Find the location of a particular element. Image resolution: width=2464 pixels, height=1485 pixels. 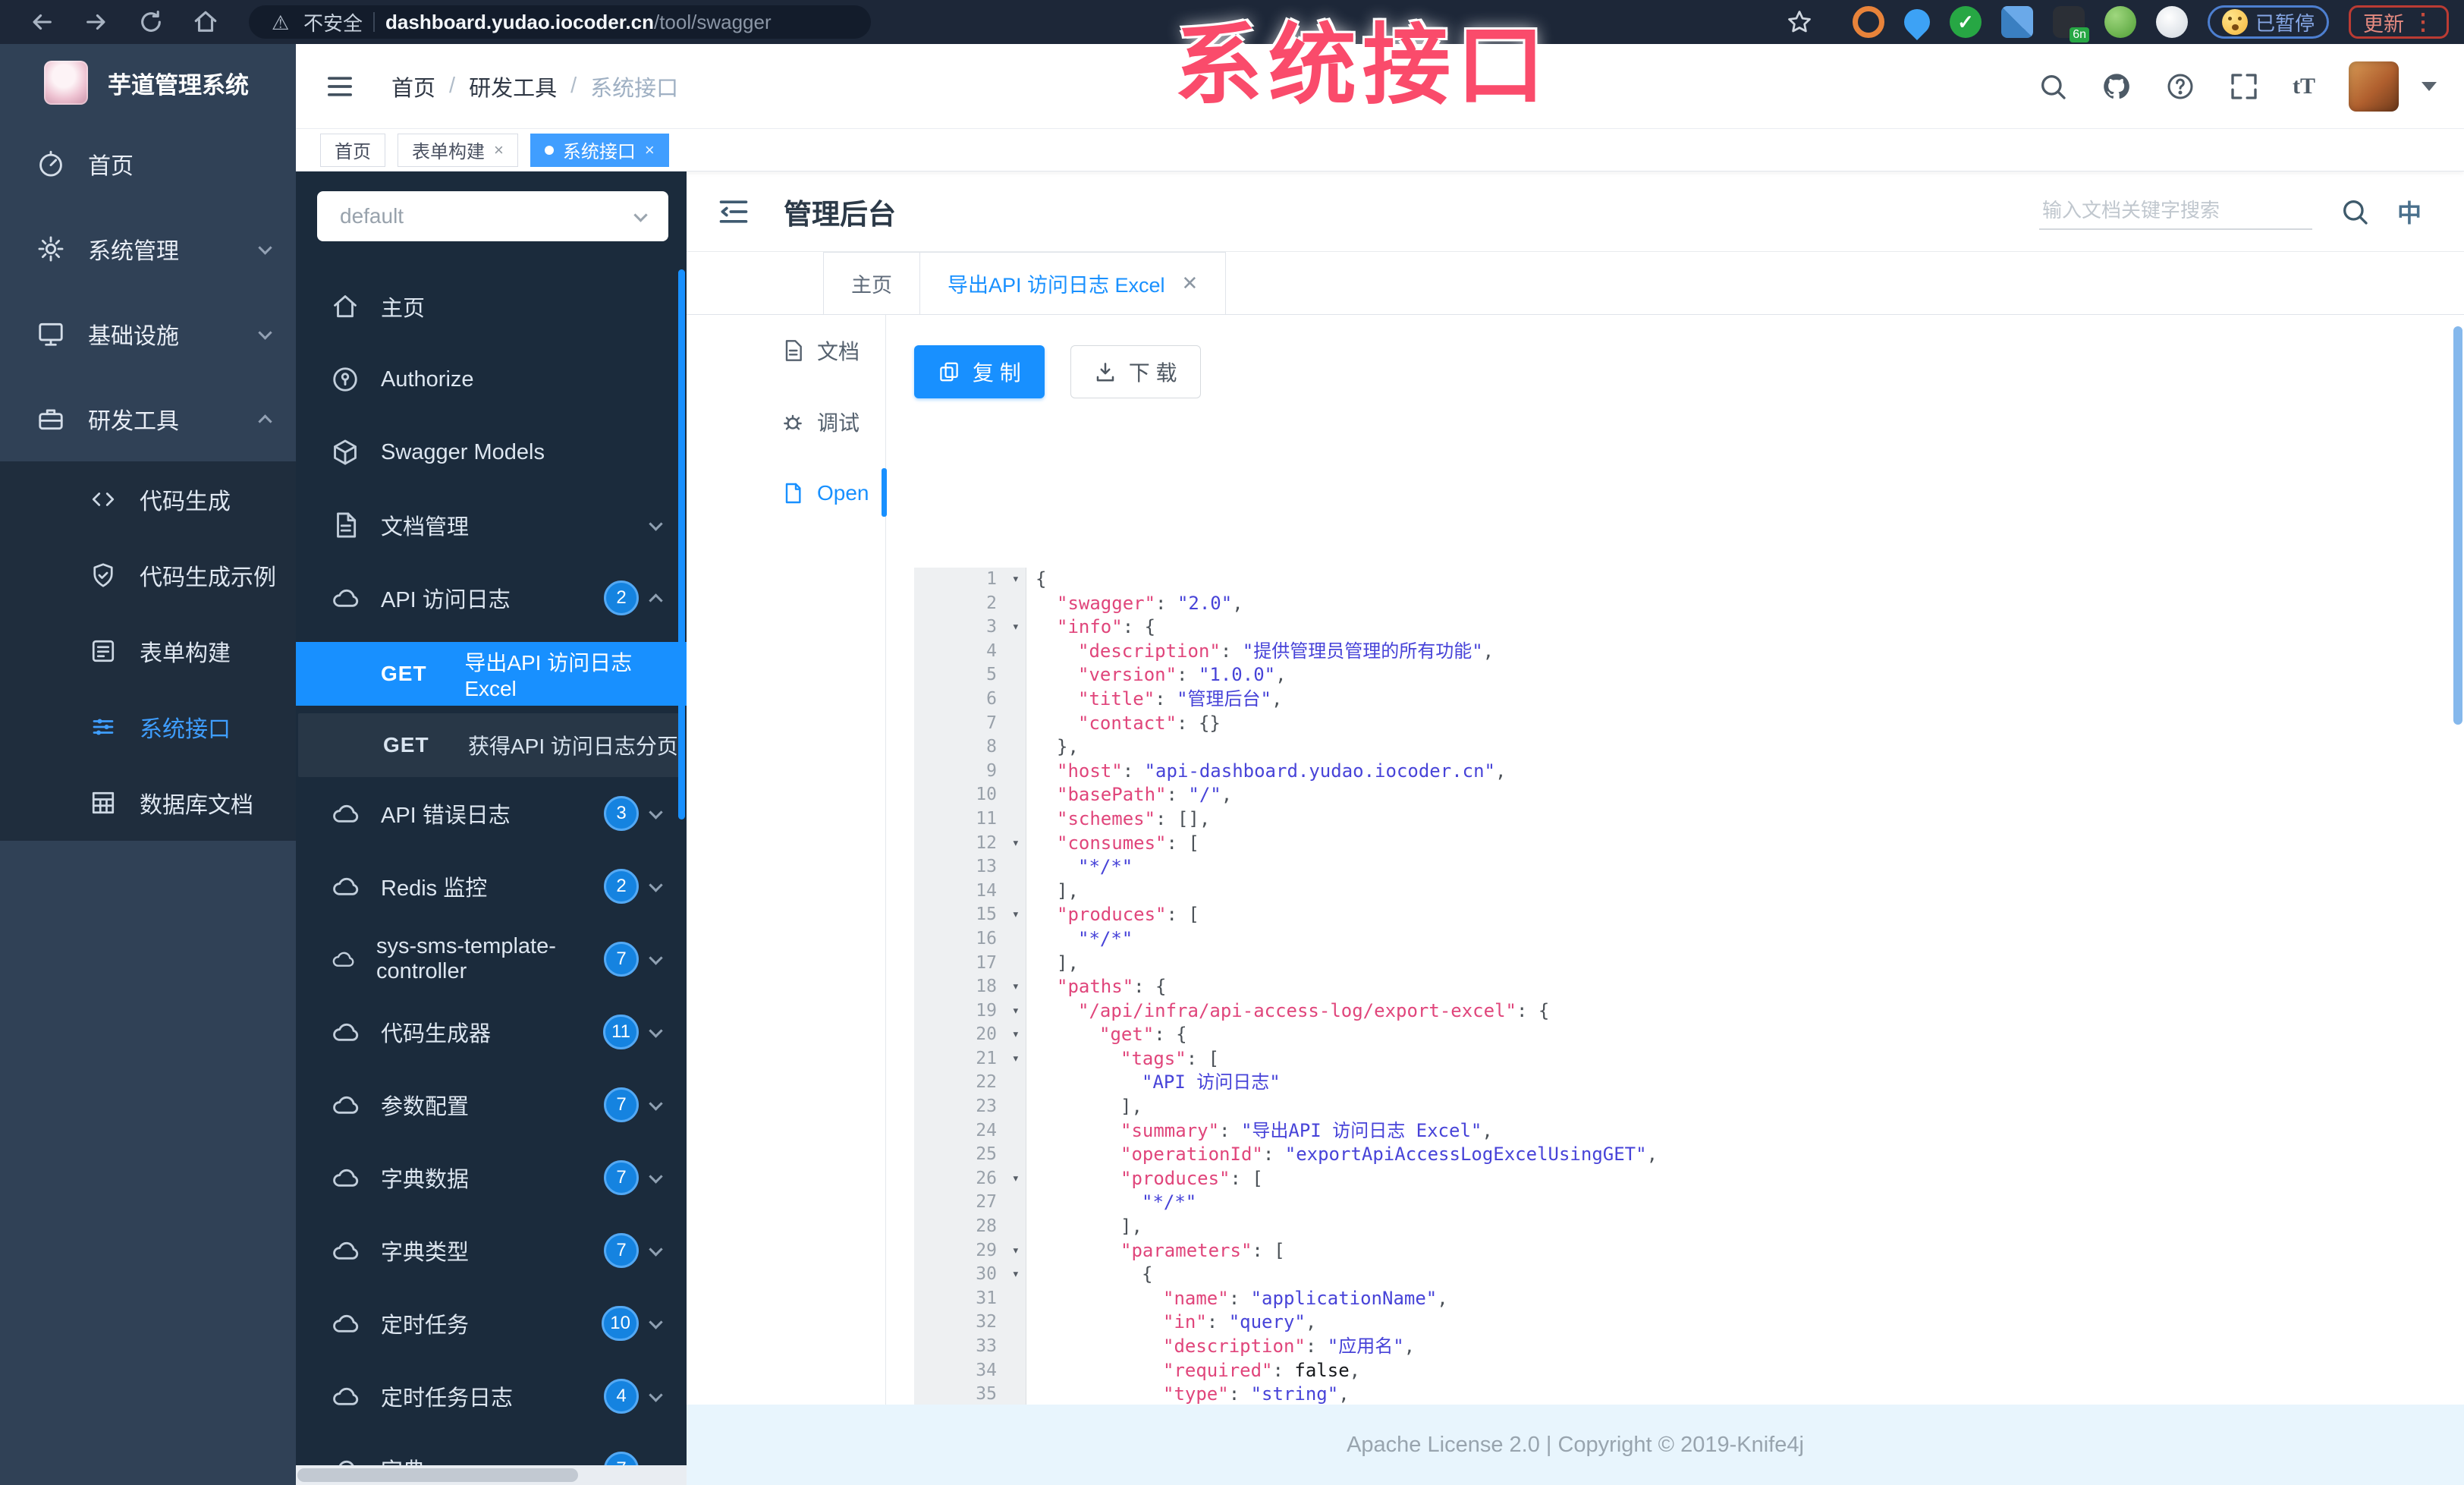

cloud-api-icon is located at coordinates (345, 598).